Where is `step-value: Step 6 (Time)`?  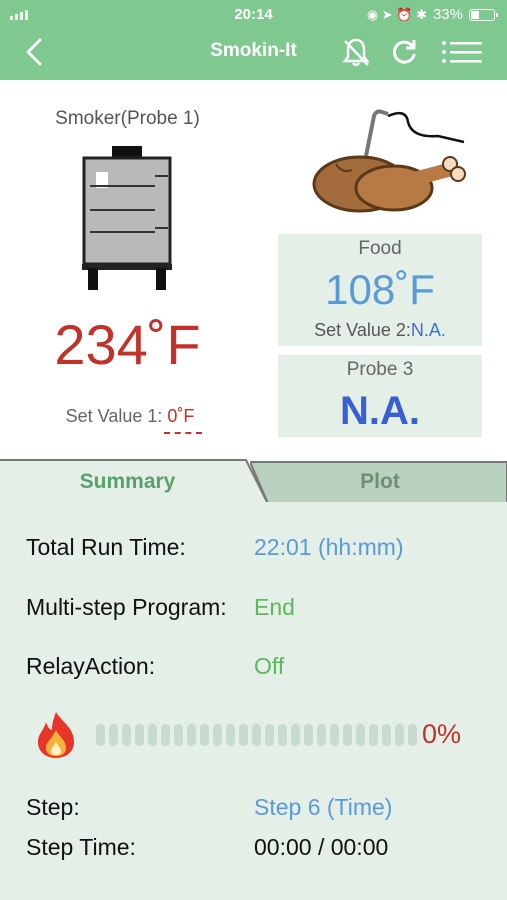
step-value: Step 6 (Time) is located at coordinates (323, 807).